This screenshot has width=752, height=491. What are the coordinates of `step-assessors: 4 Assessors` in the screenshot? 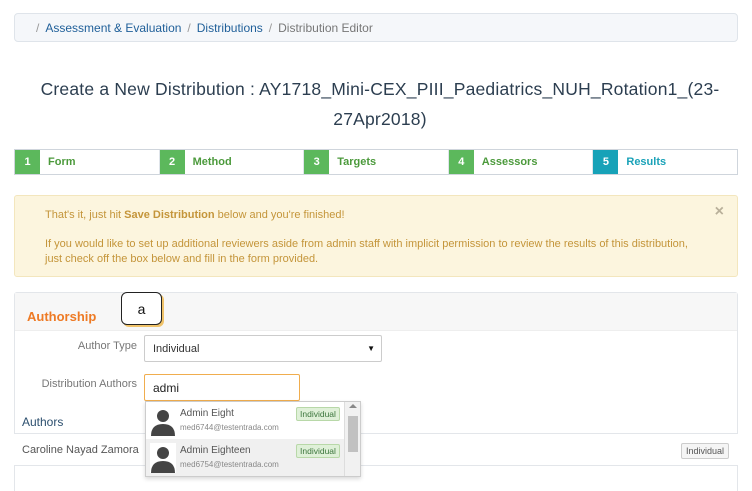 It's located at (521, 162).